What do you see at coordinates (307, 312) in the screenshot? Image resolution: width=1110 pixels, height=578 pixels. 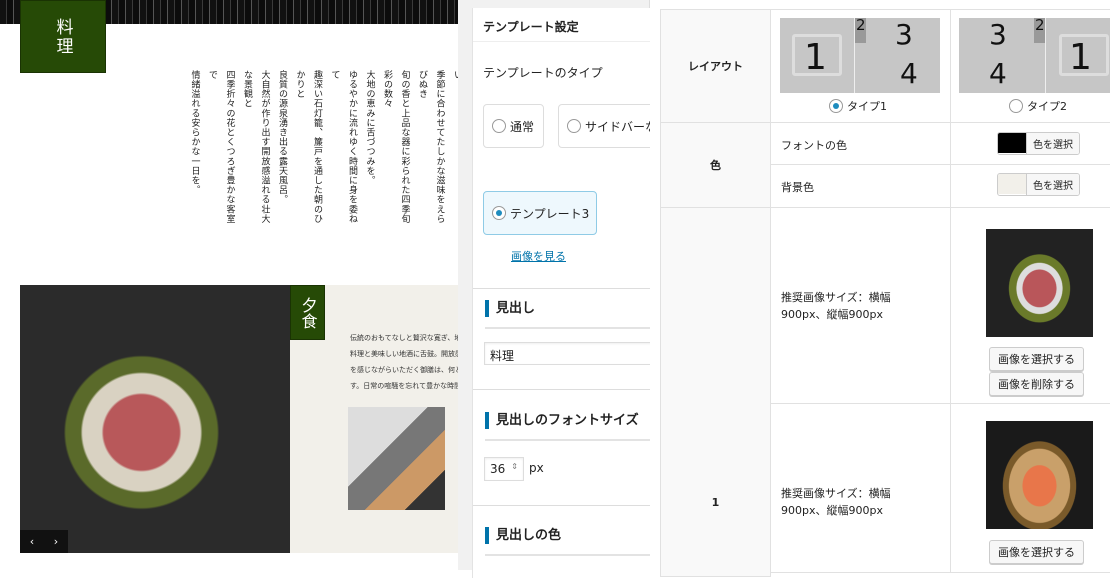 I see `dinner-heading: 夕食` at bounding box center [307, 312].